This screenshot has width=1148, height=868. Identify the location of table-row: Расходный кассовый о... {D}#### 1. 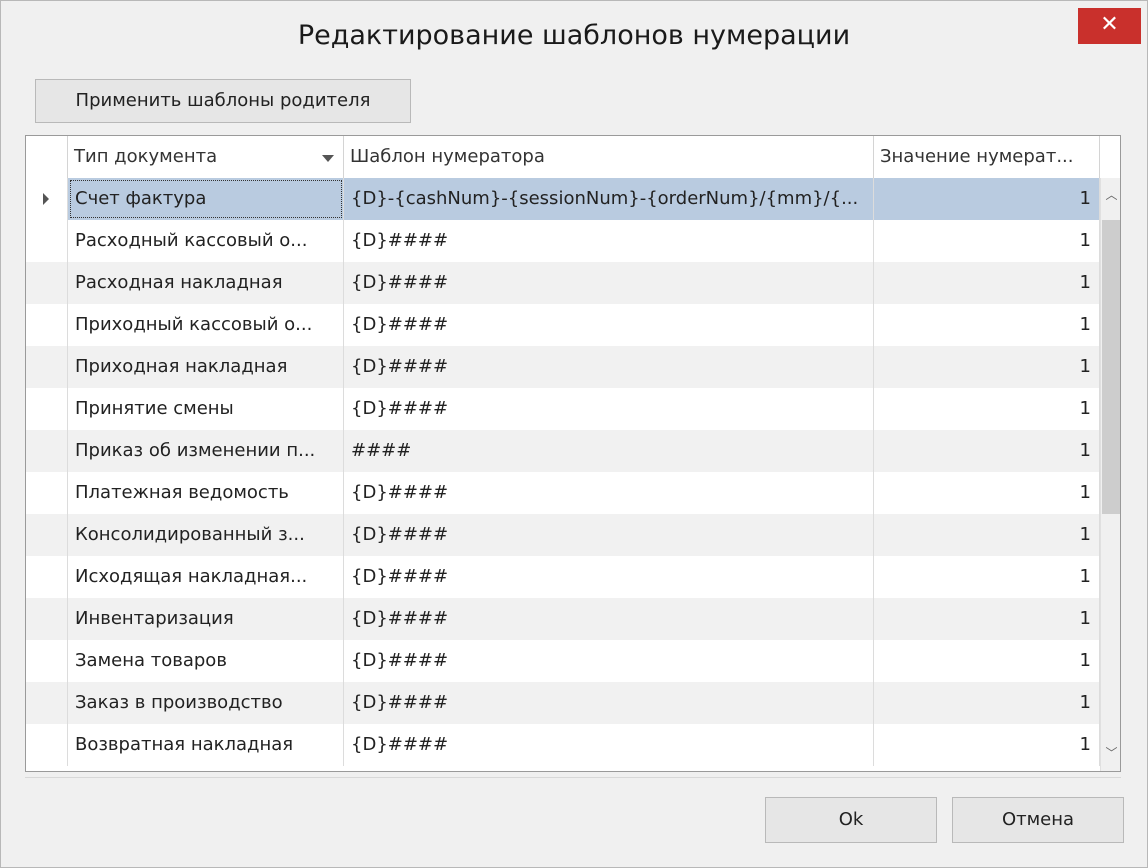
(563, 241).